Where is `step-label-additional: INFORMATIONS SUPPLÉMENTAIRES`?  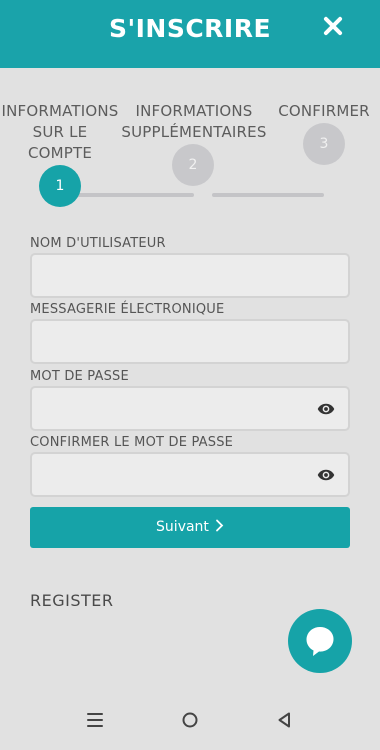
step-label-additional: INFORMATIONS SUPPLÉMENTAIRES is located at coordinates (194, 121).